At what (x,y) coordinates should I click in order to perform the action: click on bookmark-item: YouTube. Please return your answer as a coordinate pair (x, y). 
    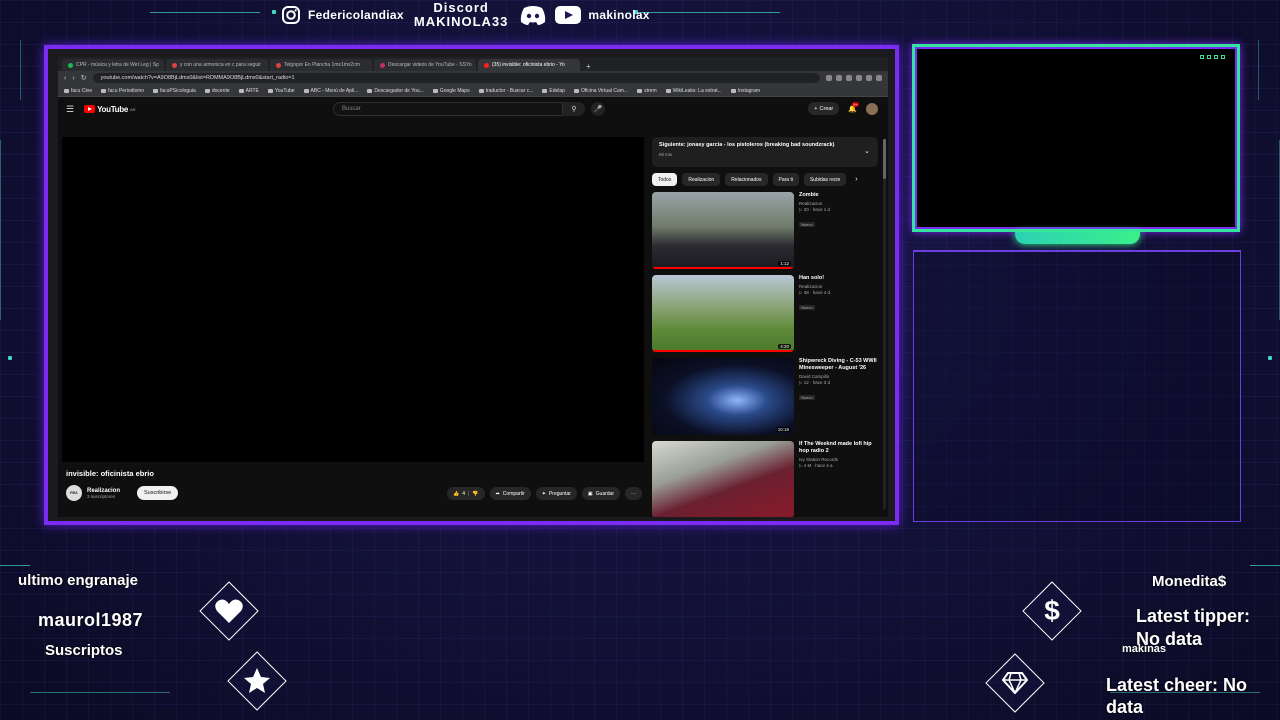
    Looking at the image, I should click on (281, 91).